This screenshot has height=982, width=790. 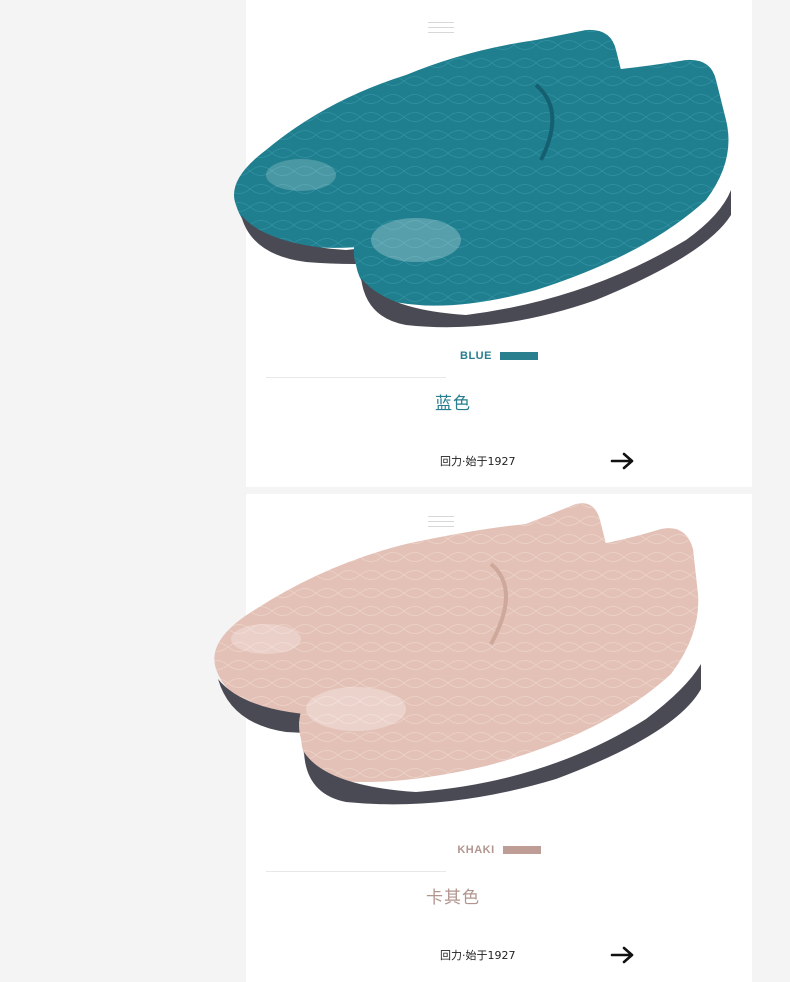 I want to click on color-name-cn: 蓝色, so click(x=453, y=404).